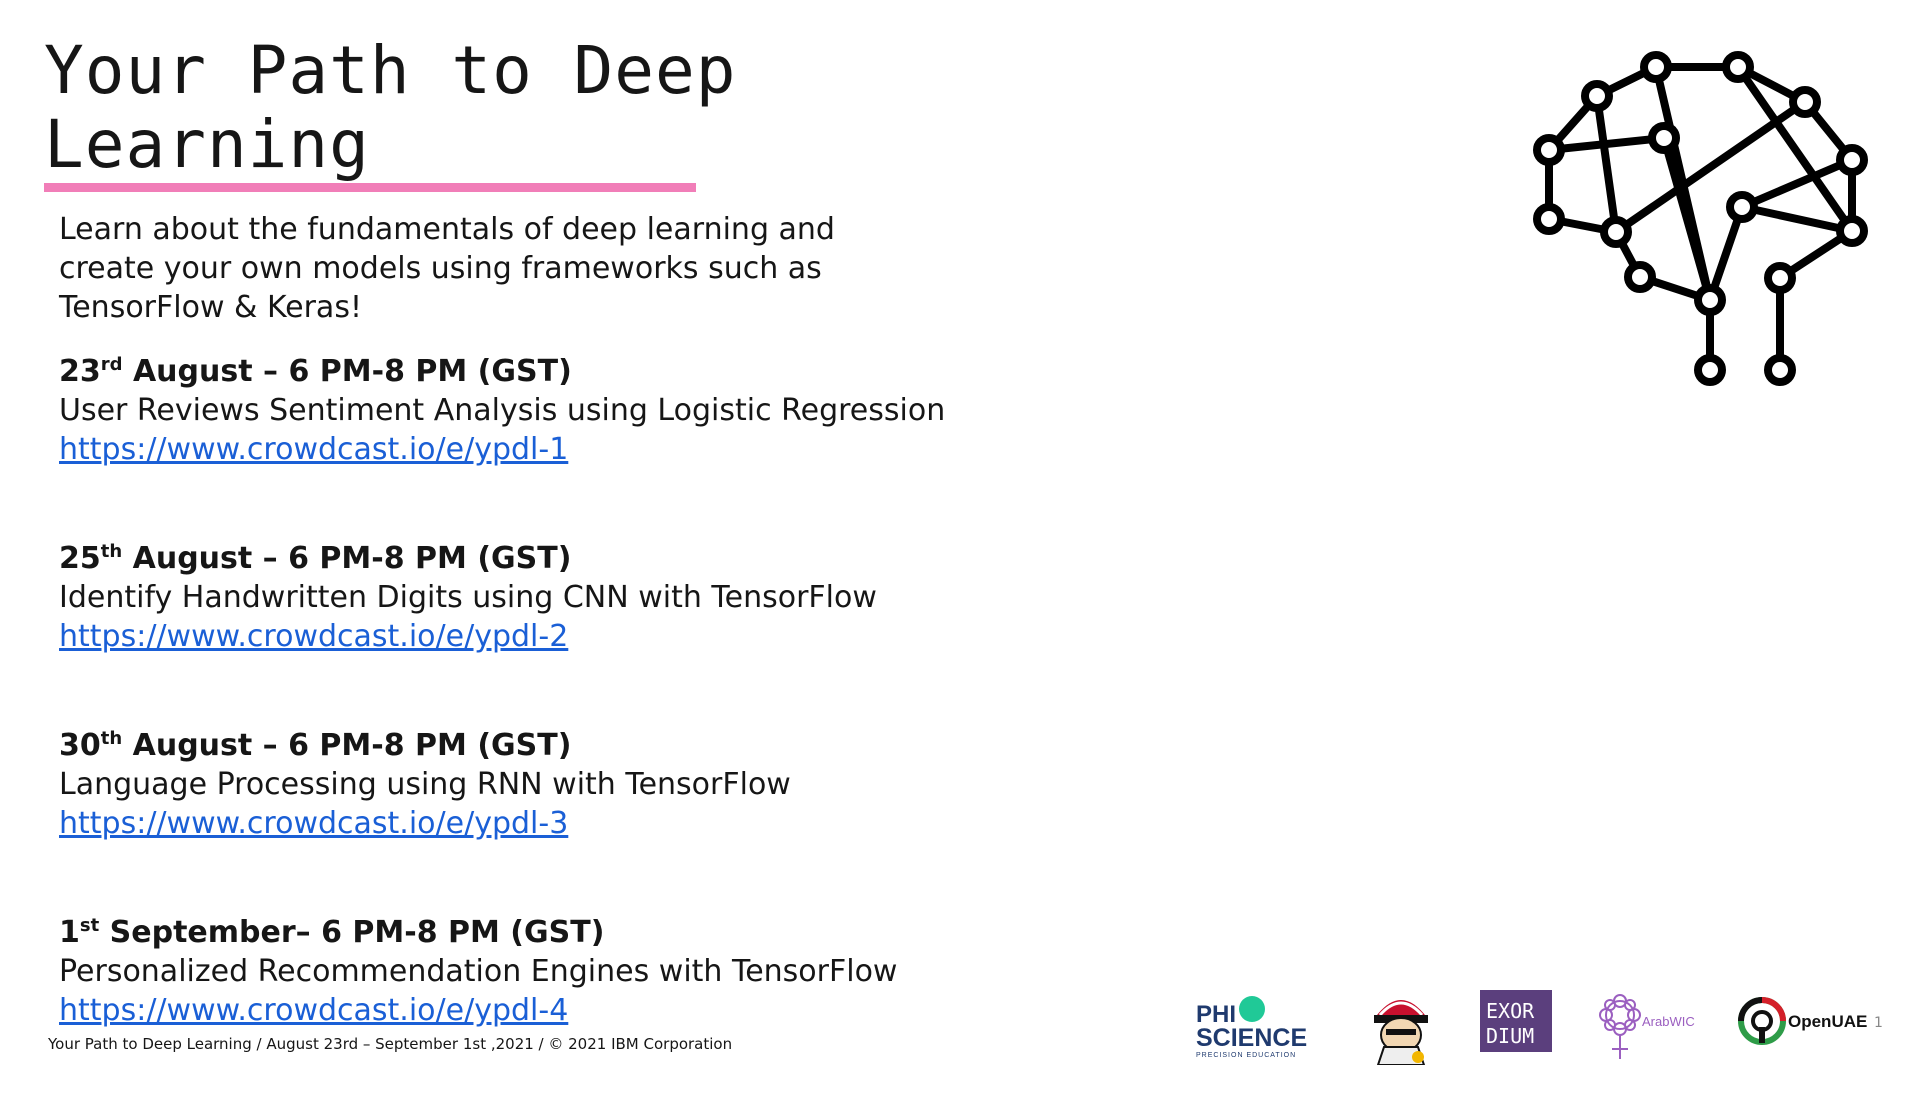 This screenshot has height=1100, width=1920. I want to click on title-underline, so click(370, 187).